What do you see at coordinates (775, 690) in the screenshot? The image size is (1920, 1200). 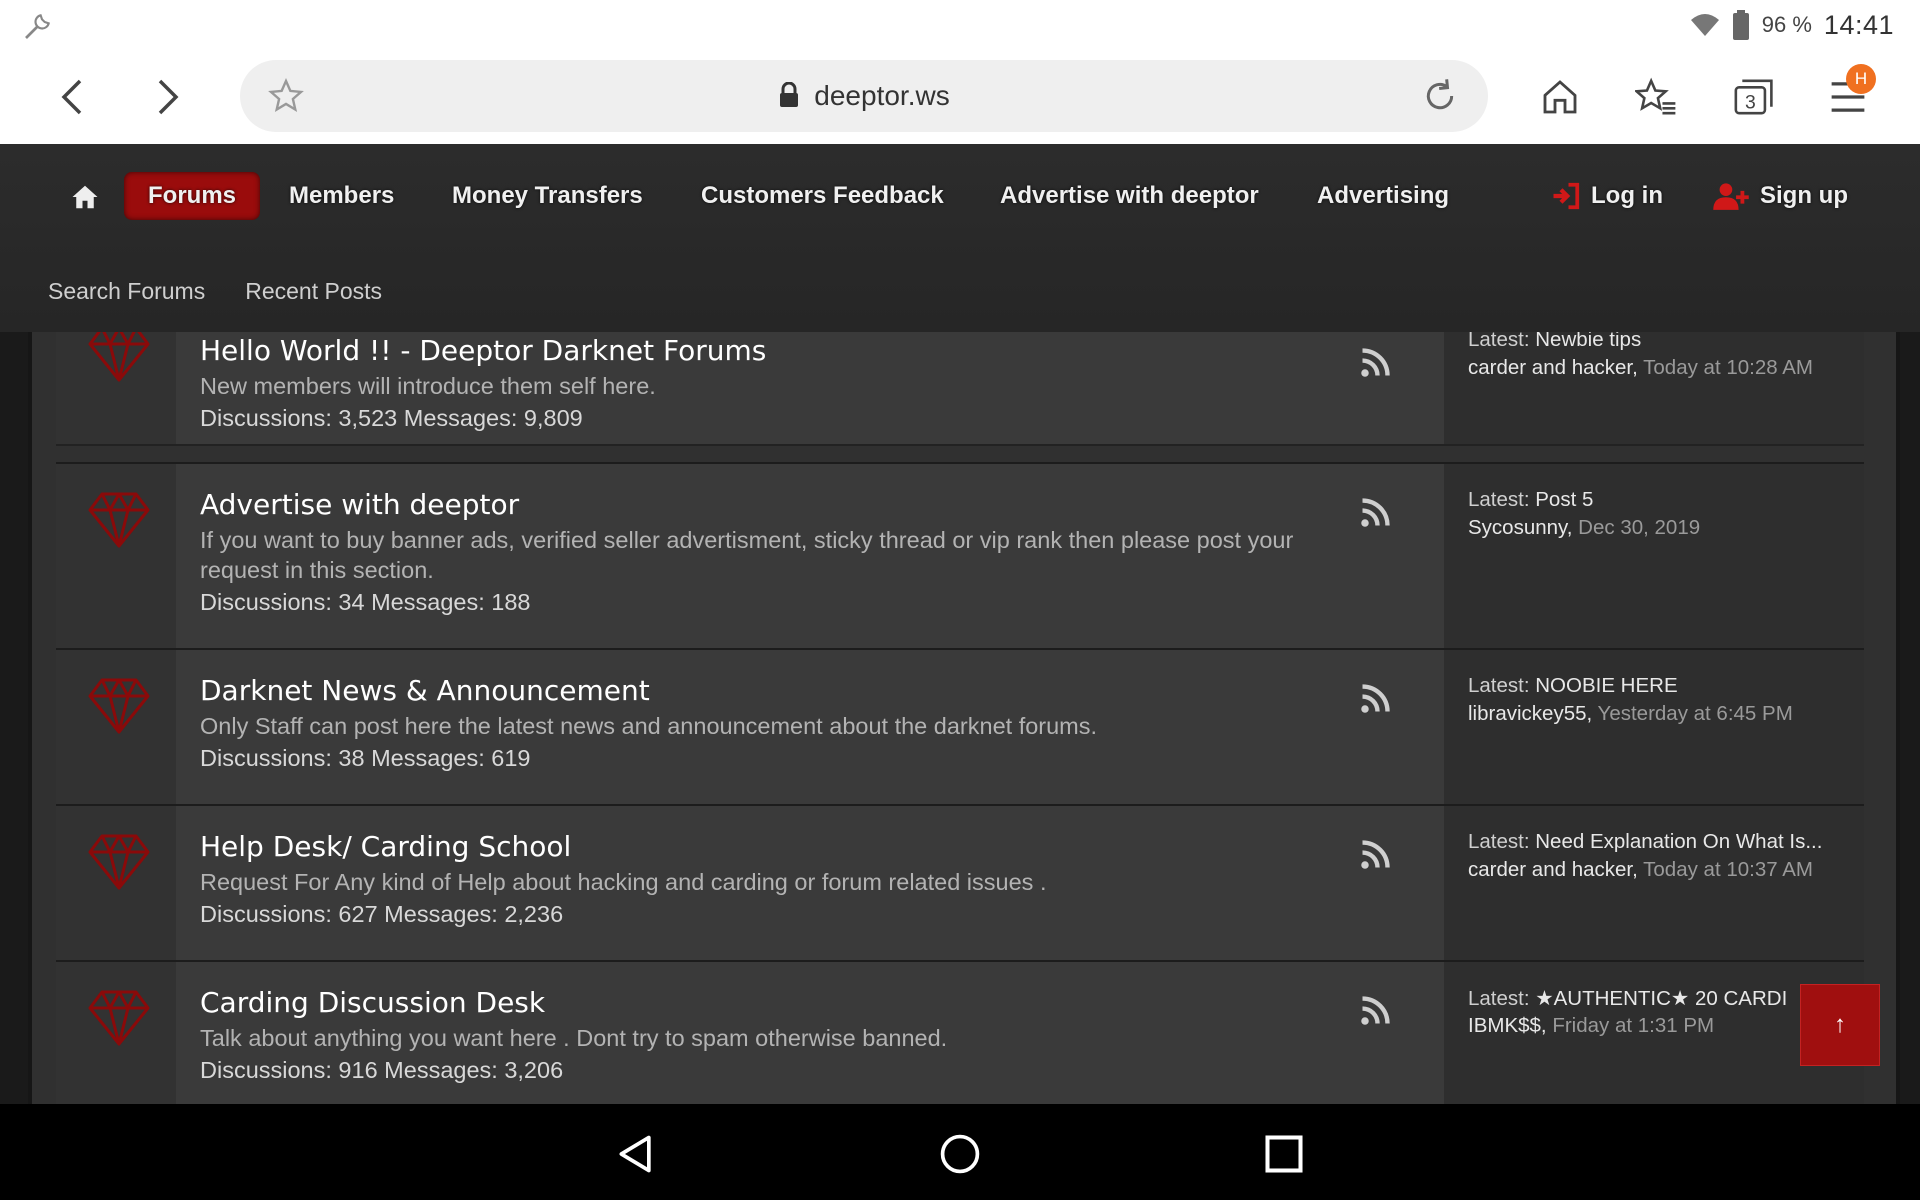 I see `forum-title: Darknet News & Announcement` at bounding box center [775, 690].